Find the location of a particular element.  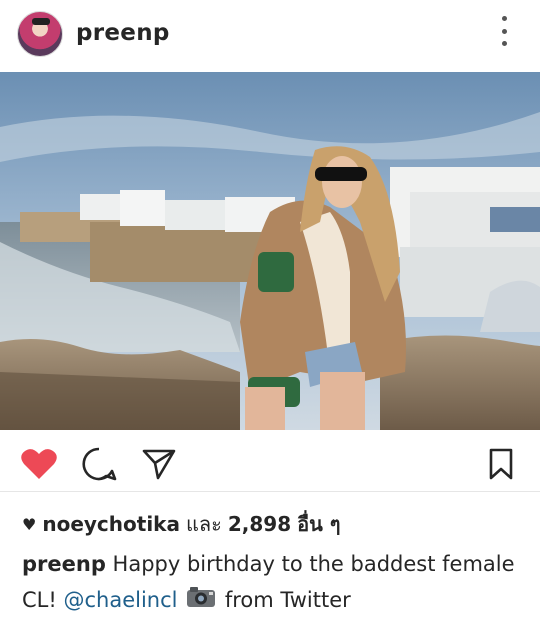

likes-count: 2,898 is located at coordinates (259, 524).